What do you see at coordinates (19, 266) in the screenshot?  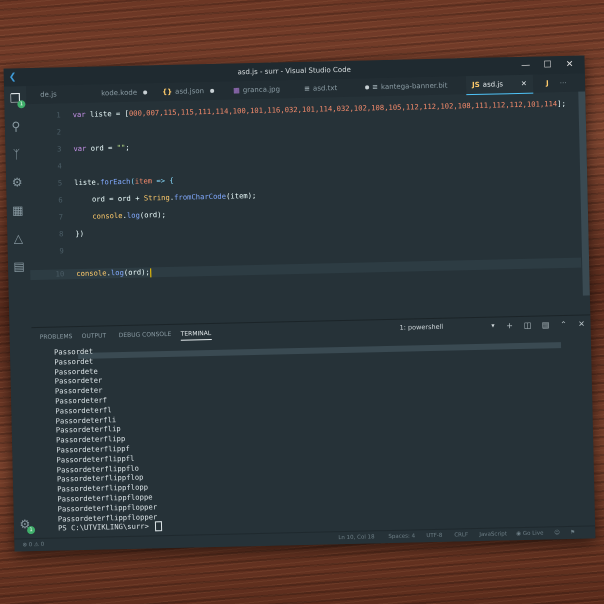 I see `remote-explorer-icon: ▤` at bounding box center [19, 266].